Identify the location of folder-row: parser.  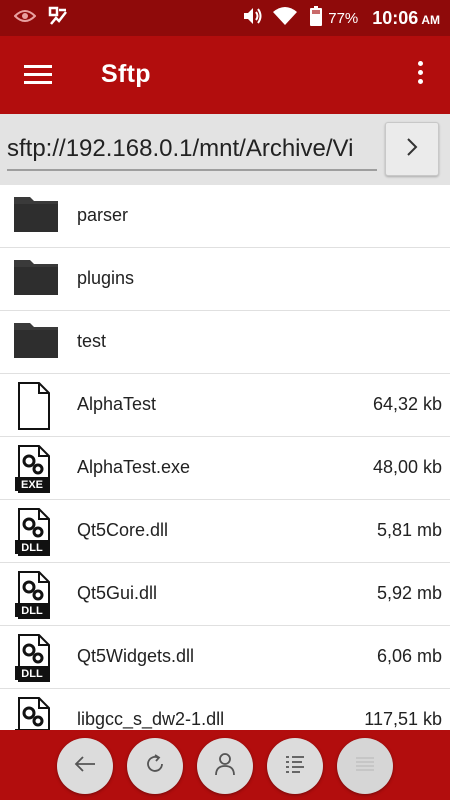
(225, 216).